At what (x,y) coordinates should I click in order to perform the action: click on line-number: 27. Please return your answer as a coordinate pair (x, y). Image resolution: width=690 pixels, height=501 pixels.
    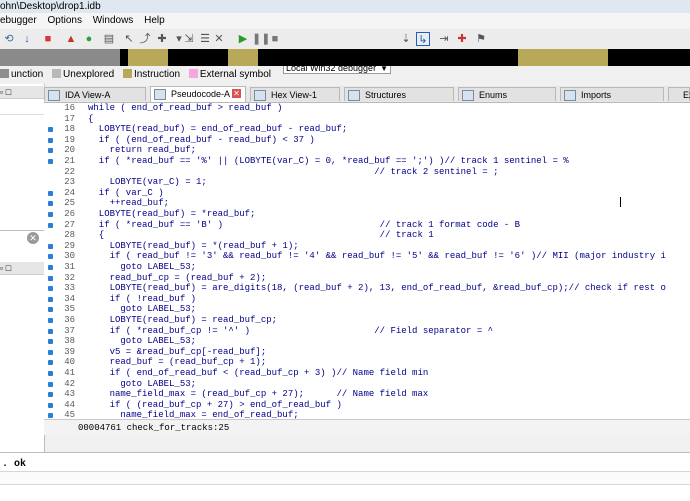
    Looking at the image, I should click on (69, 224).